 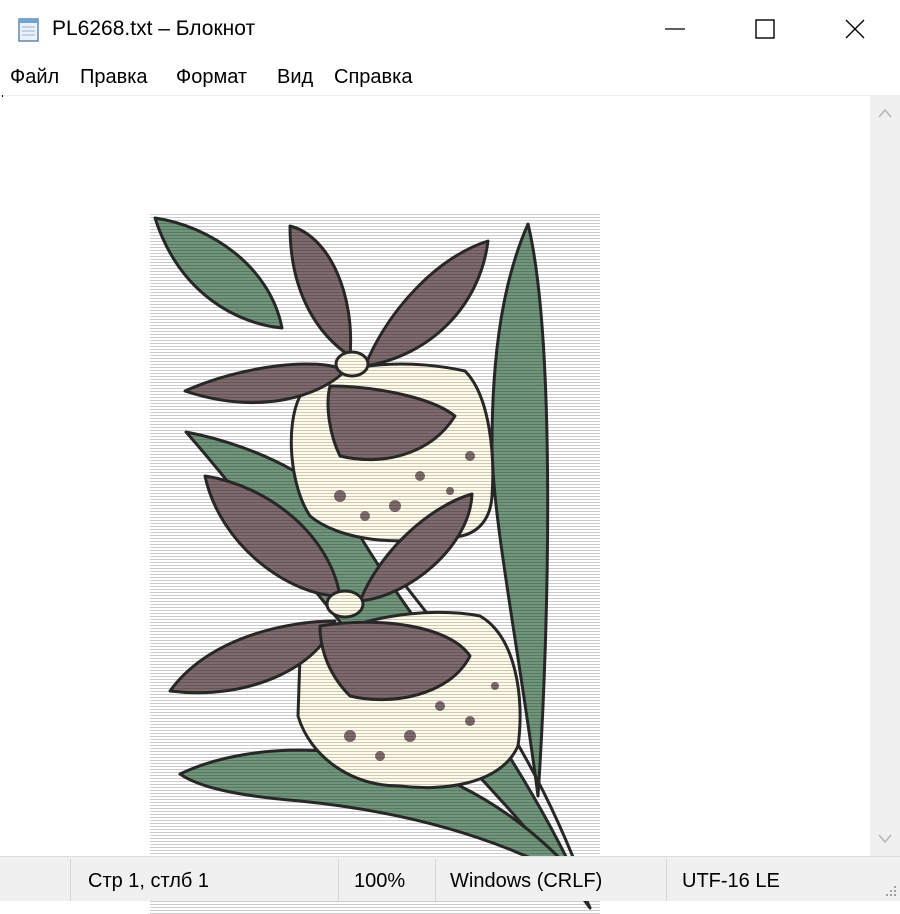 What do you see at coordinates (373, 77) in the screenshot?
I see `menu-help: Справка` at bounding box center [373, 77].